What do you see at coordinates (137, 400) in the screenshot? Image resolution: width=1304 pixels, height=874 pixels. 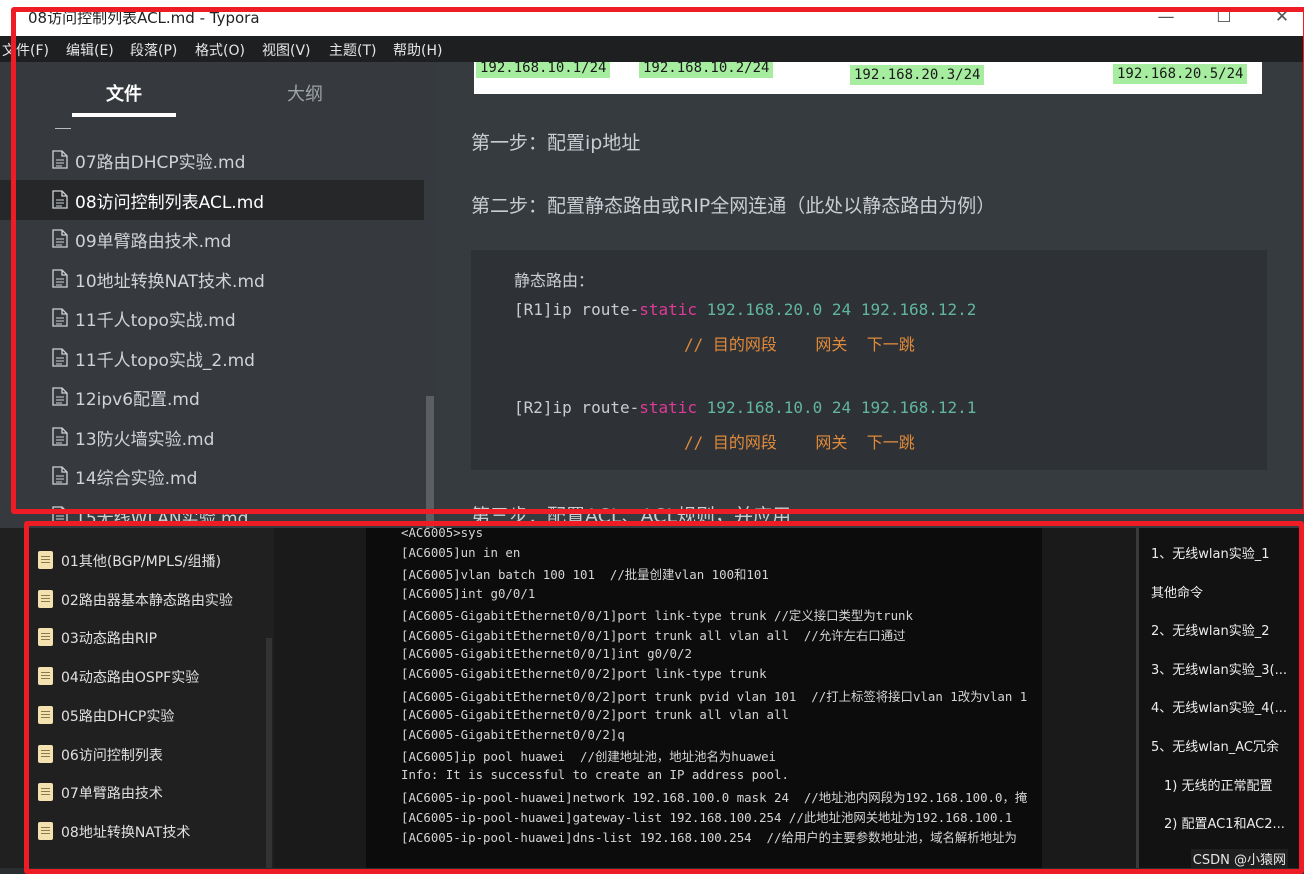 I see `file-label: 12ipv6配置.md` at bounding box center [137, 400].